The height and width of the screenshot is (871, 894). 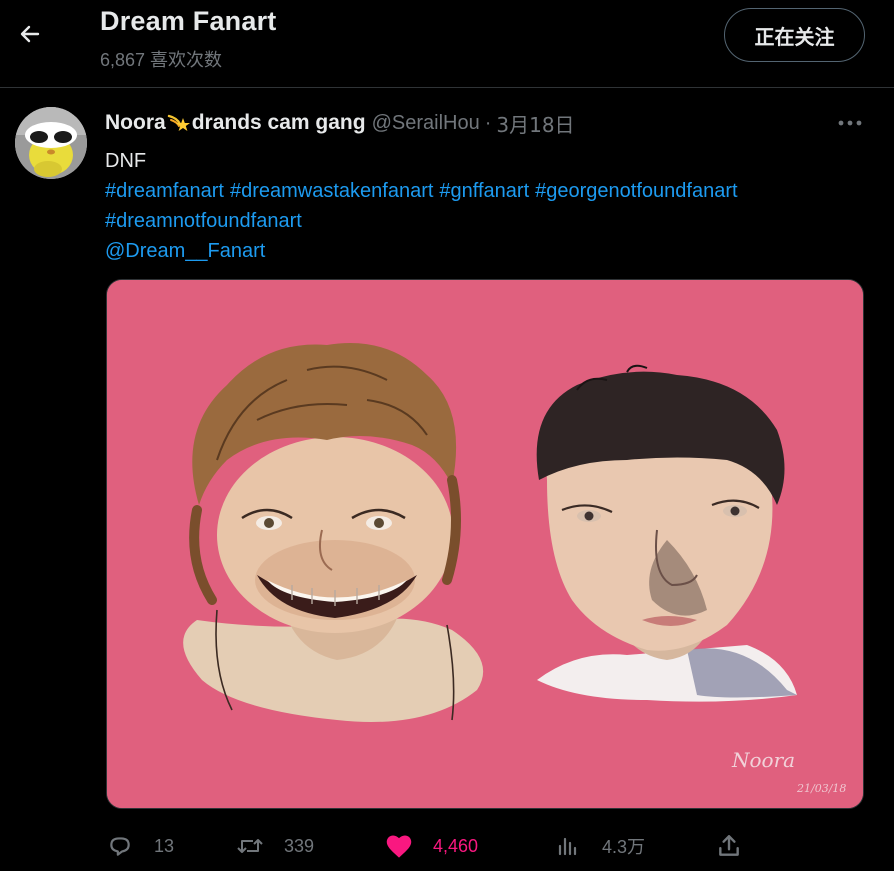 I want to click on share-icon, so click(x=729, y=846).